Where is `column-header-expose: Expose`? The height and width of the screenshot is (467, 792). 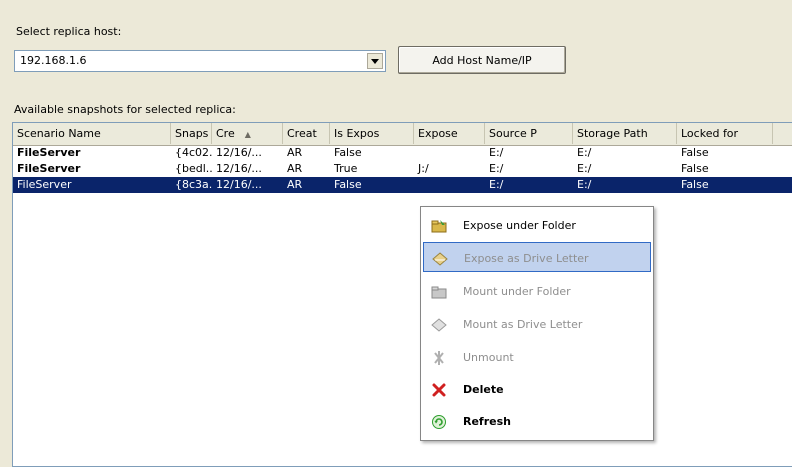 column-header-expose: Expose is located at coordinates (449, 133).